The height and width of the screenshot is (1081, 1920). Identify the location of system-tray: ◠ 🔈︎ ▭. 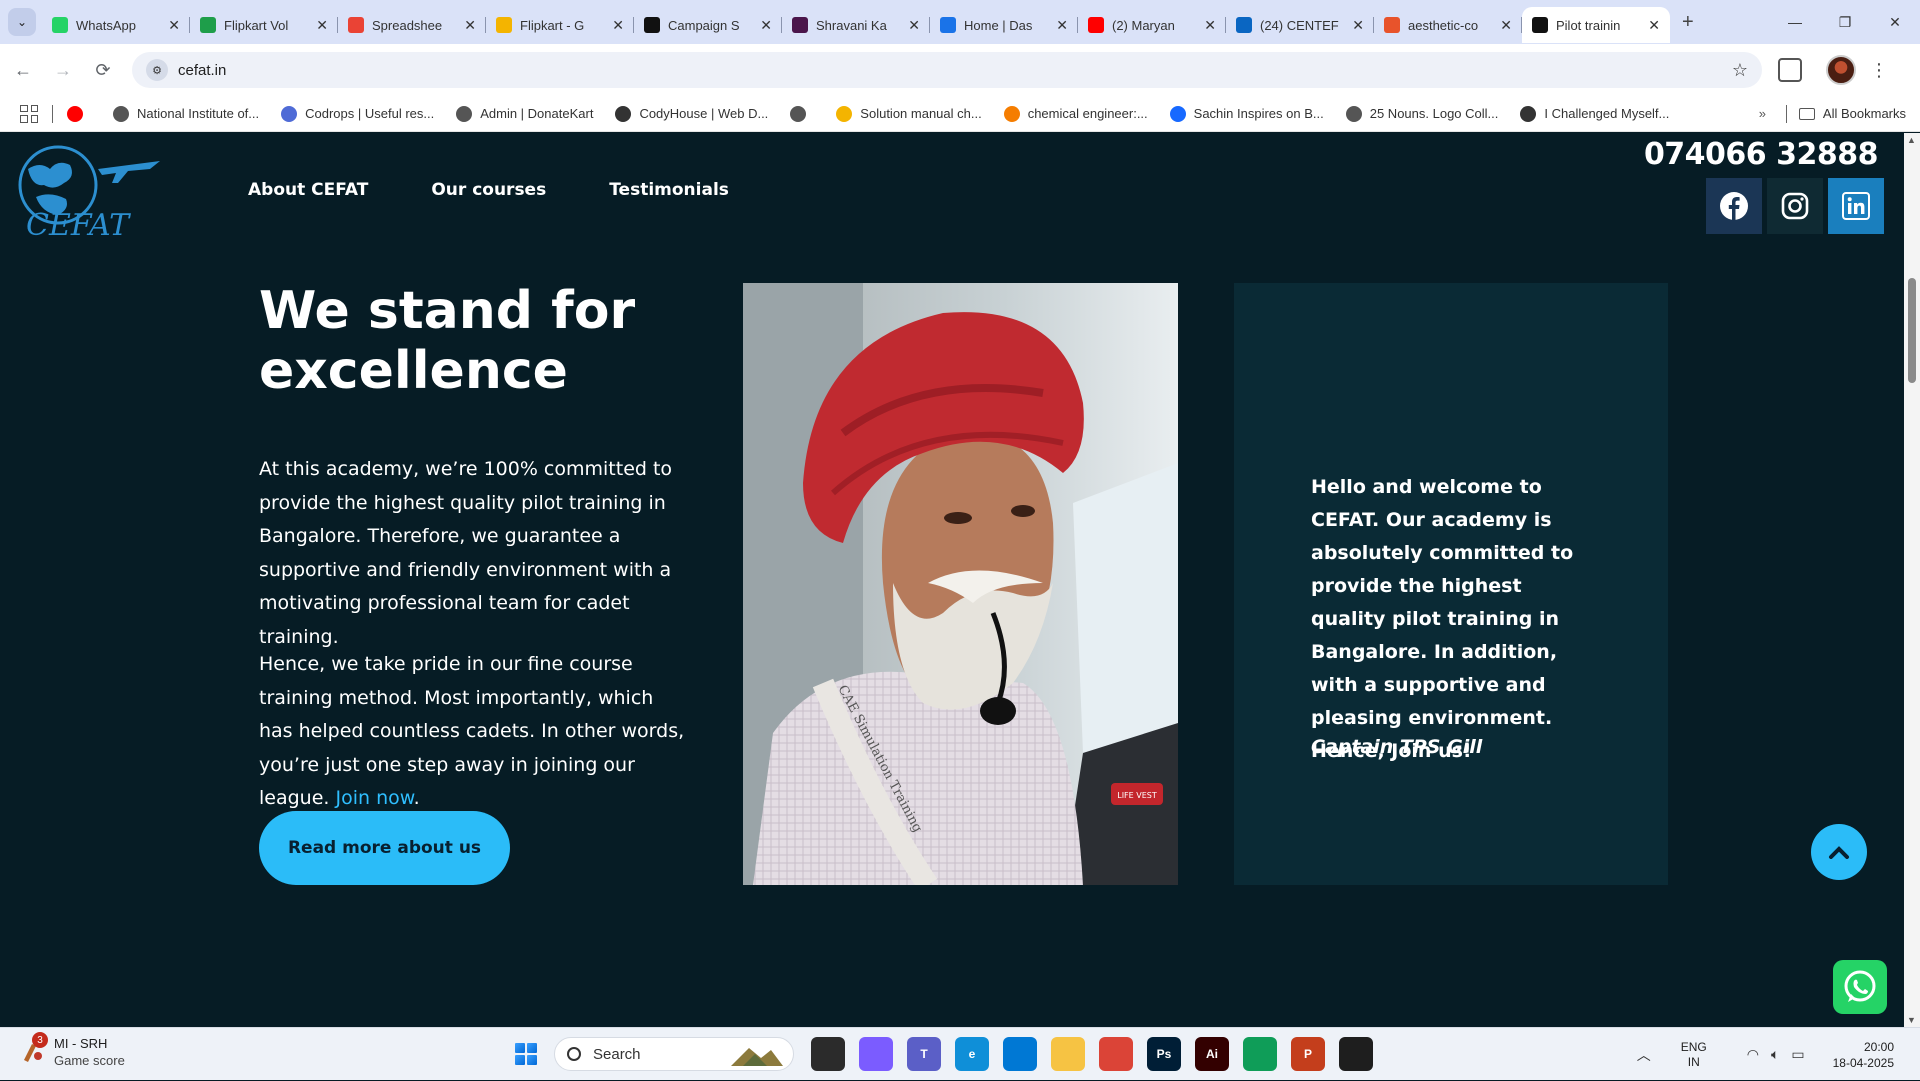
(1770, 1054).